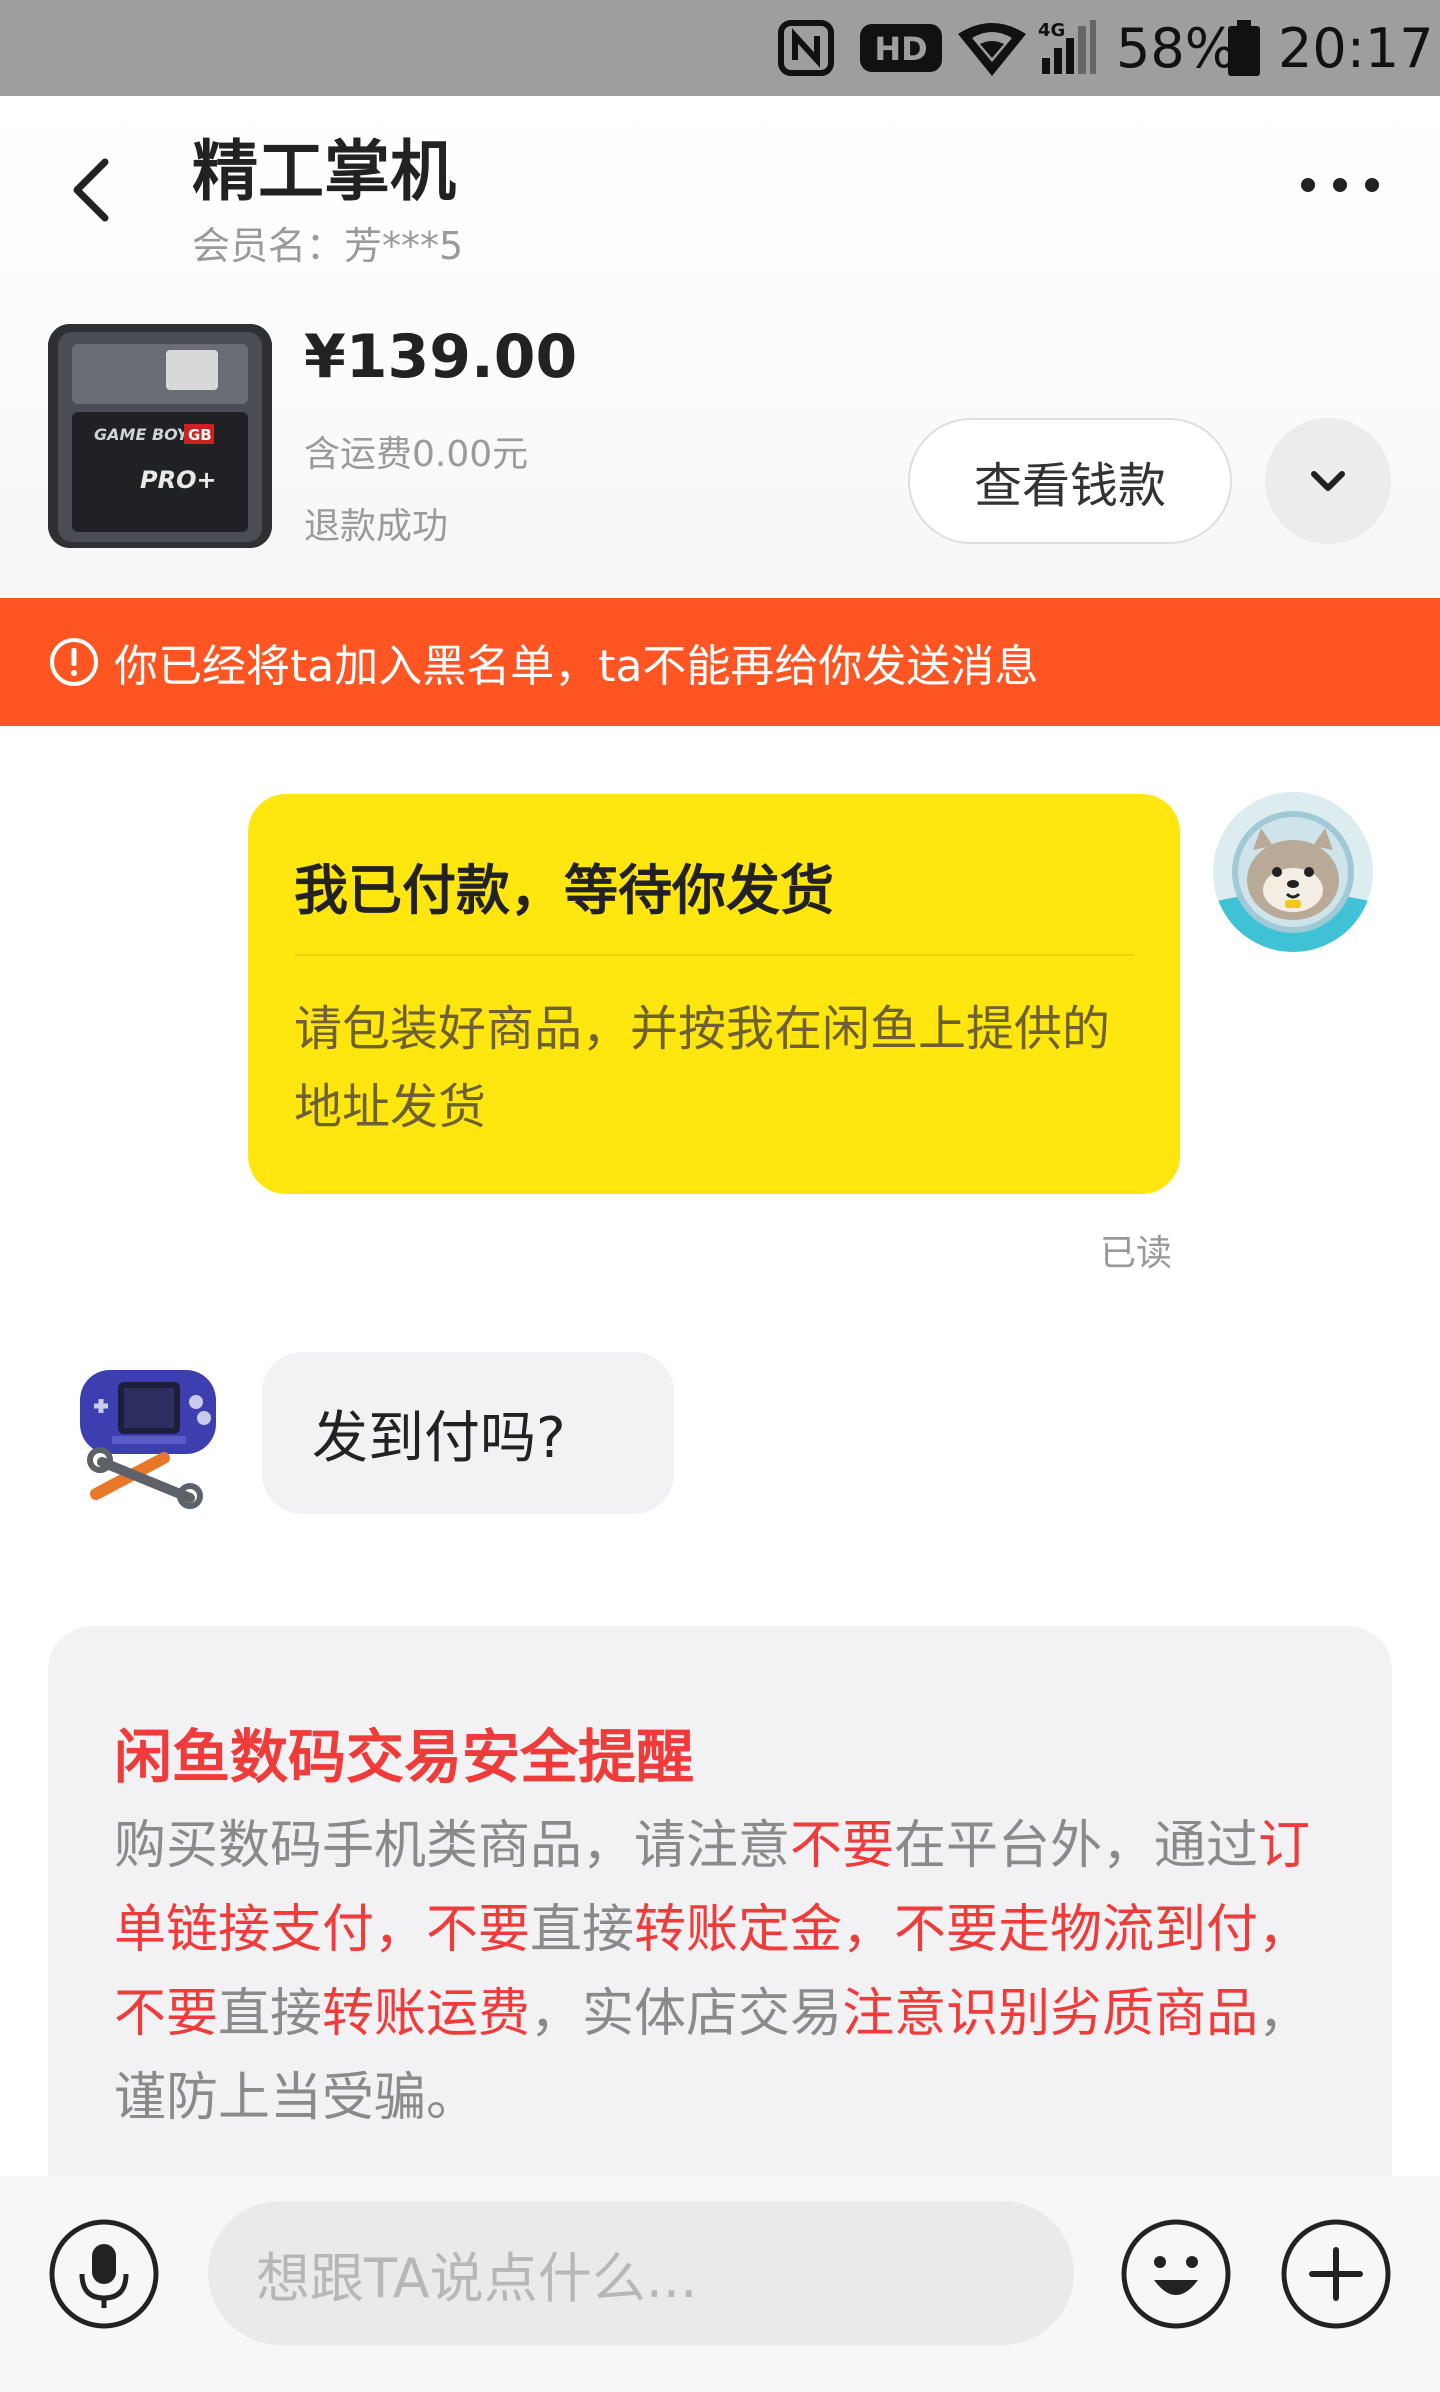 The width and height of the screenshot is (1440, 2392). What do you see at coordinates (426, 2014) in the screenshot?
I see `notice-segment-warning: 转账运费` at bounding box center [426, 2014].